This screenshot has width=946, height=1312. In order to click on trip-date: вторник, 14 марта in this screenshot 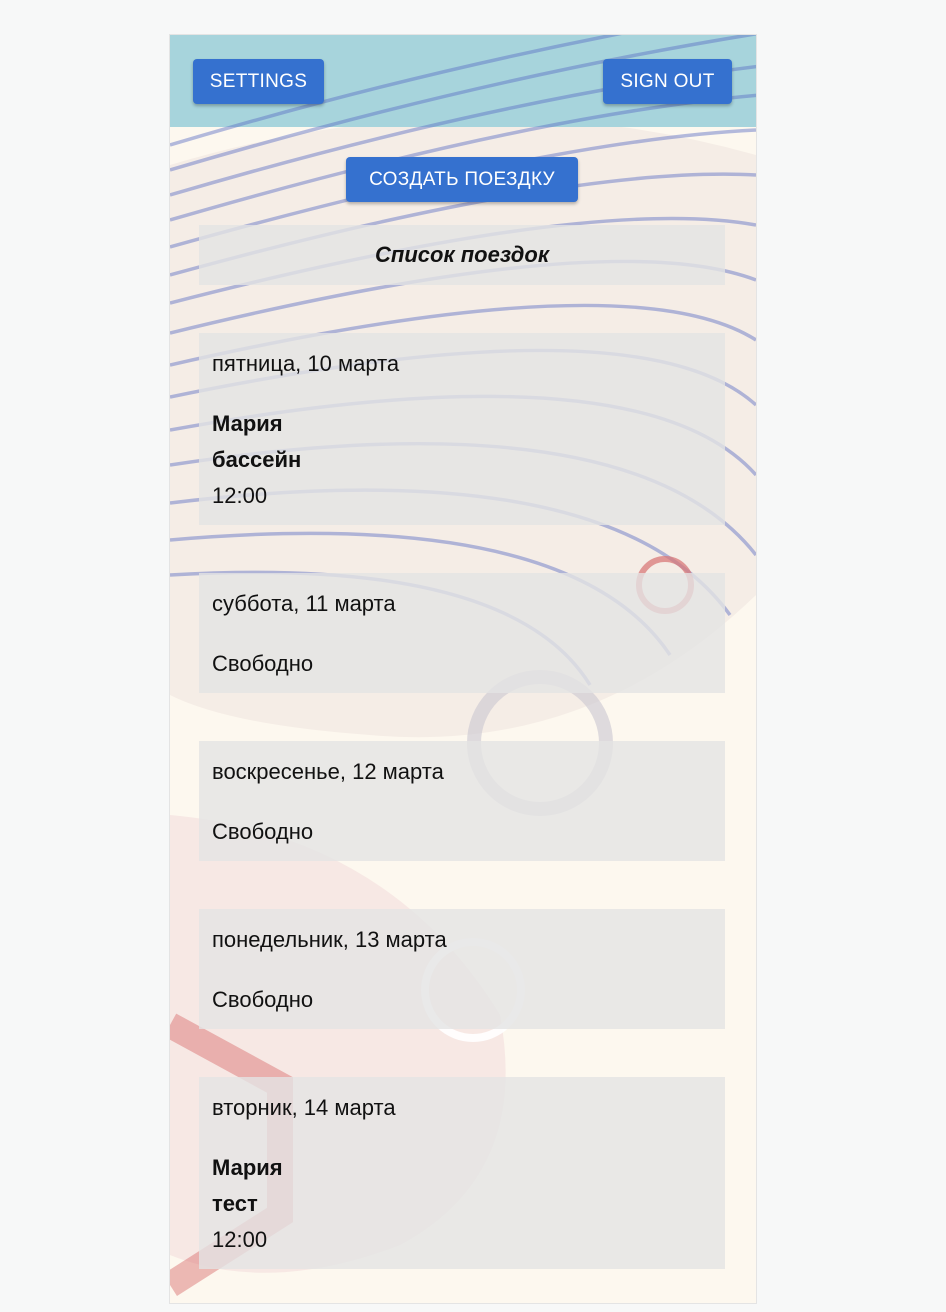, I will do `click(304, 1107)`.